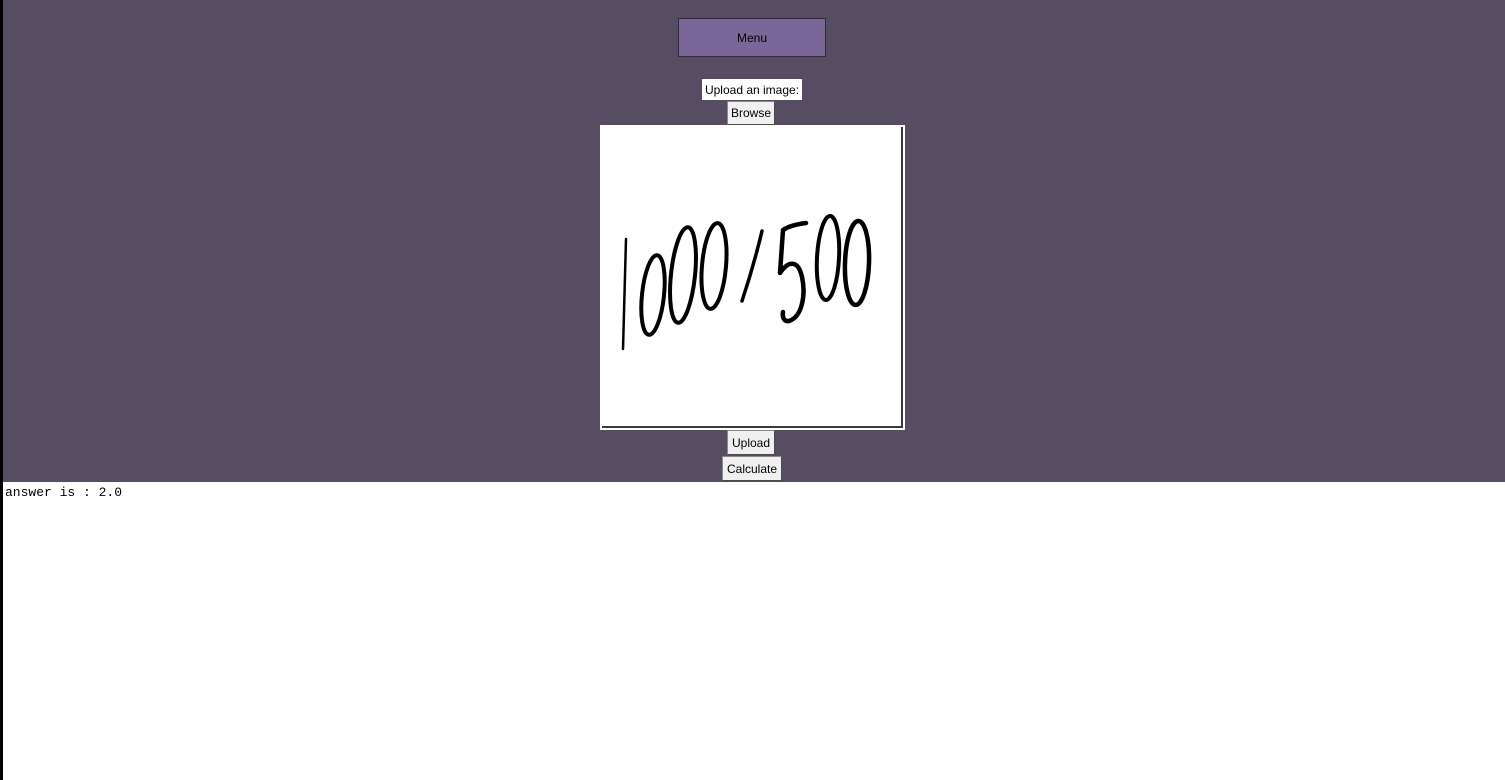  What do you see at coordinates (751, 113) in the screenshot?
I see `browse-button: Browse` at bounding box center [751, 113].